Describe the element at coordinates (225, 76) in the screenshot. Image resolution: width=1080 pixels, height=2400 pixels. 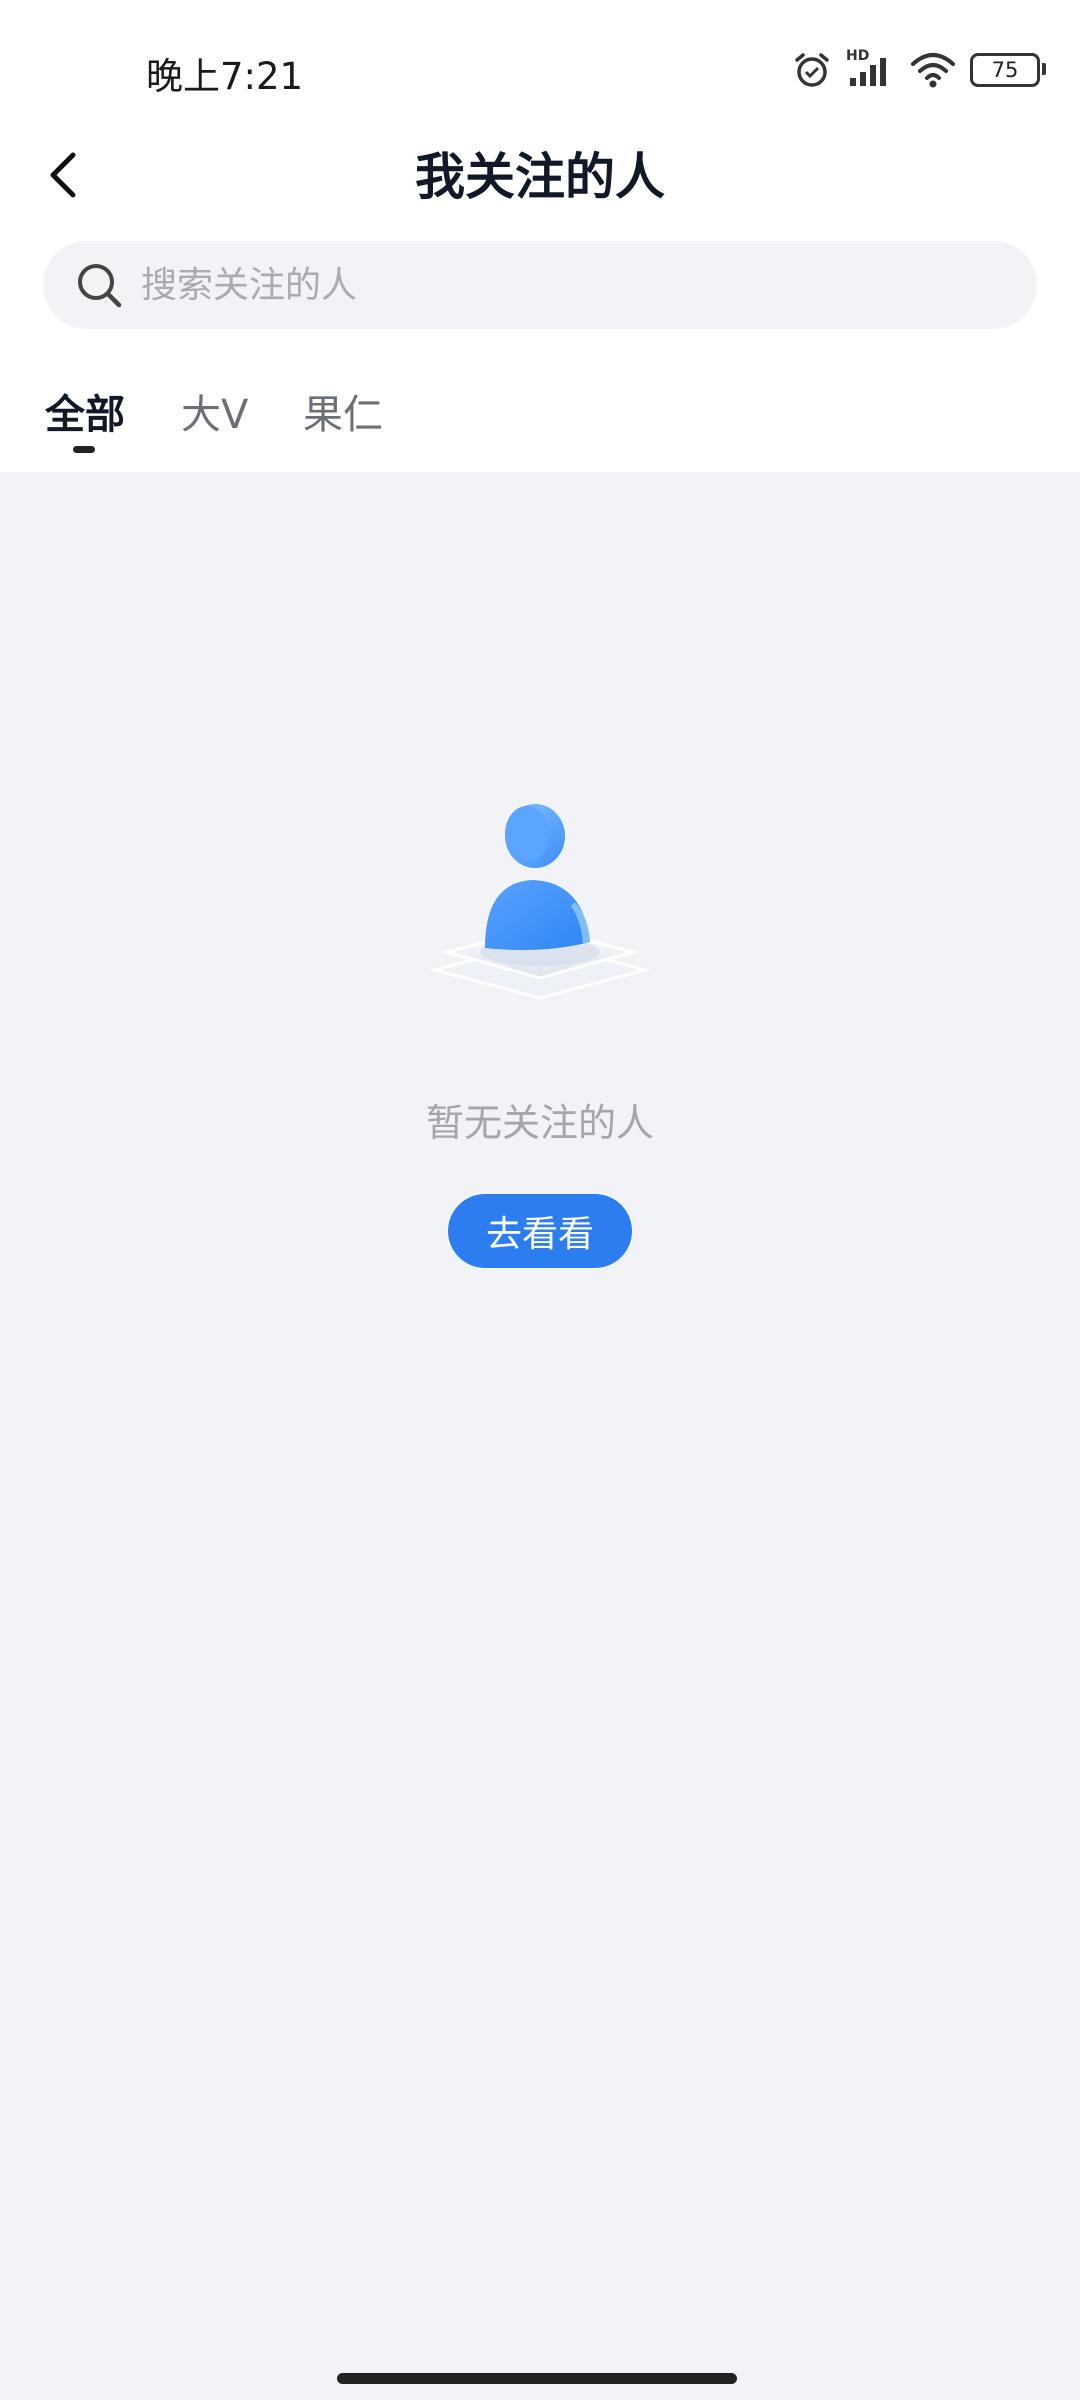
I see `status-time: 晚上7:21` at that location.